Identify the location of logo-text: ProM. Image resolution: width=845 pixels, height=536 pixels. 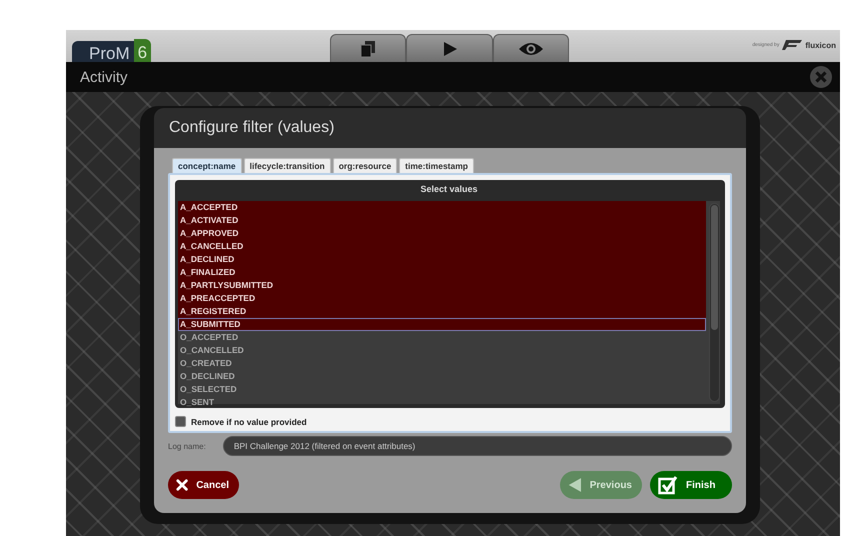
(103, 51).